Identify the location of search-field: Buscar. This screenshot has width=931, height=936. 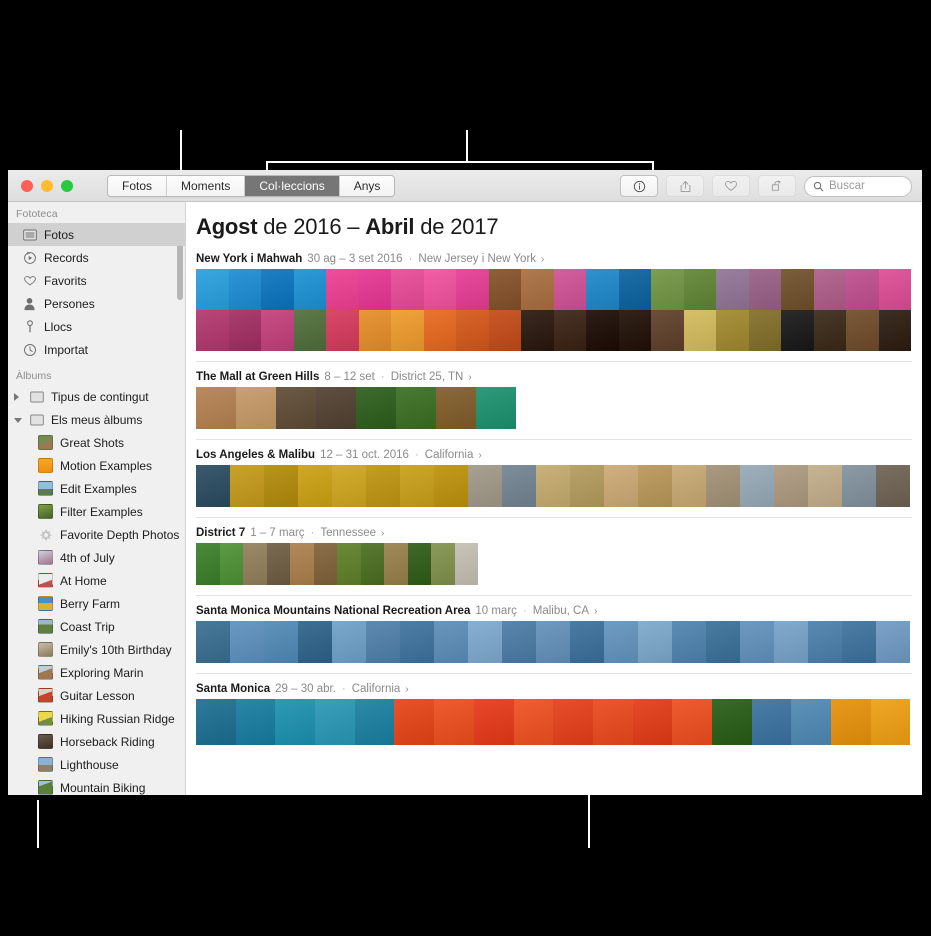
(858, 186).